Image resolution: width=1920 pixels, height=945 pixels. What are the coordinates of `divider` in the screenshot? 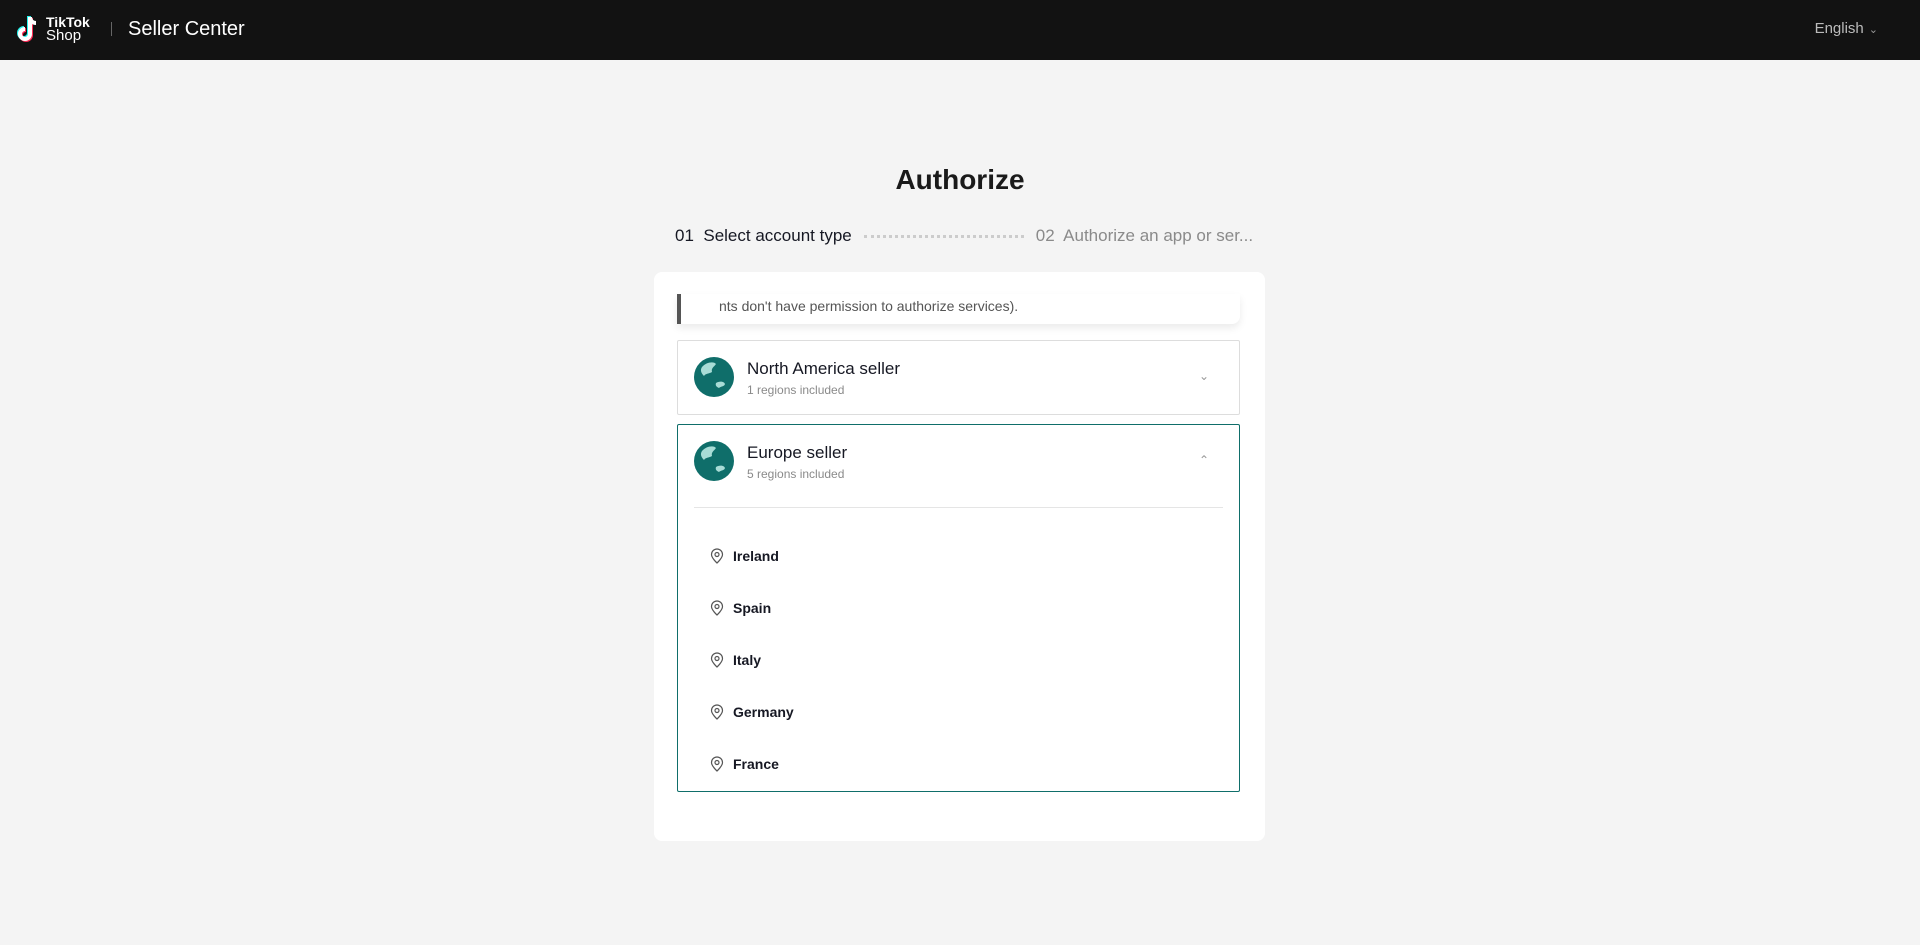 It's located at (111, 29).